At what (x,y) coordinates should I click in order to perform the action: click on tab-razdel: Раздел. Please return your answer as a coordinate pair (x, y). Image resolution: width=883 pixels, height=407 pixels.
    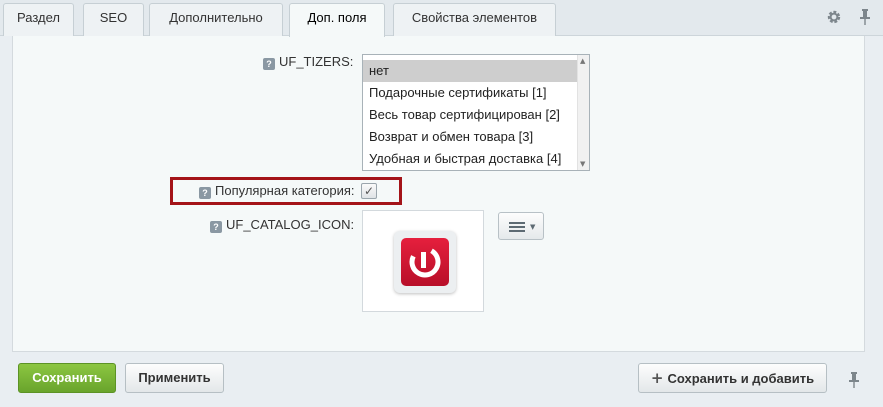
    Looking at the image, I should click on (38, 19).